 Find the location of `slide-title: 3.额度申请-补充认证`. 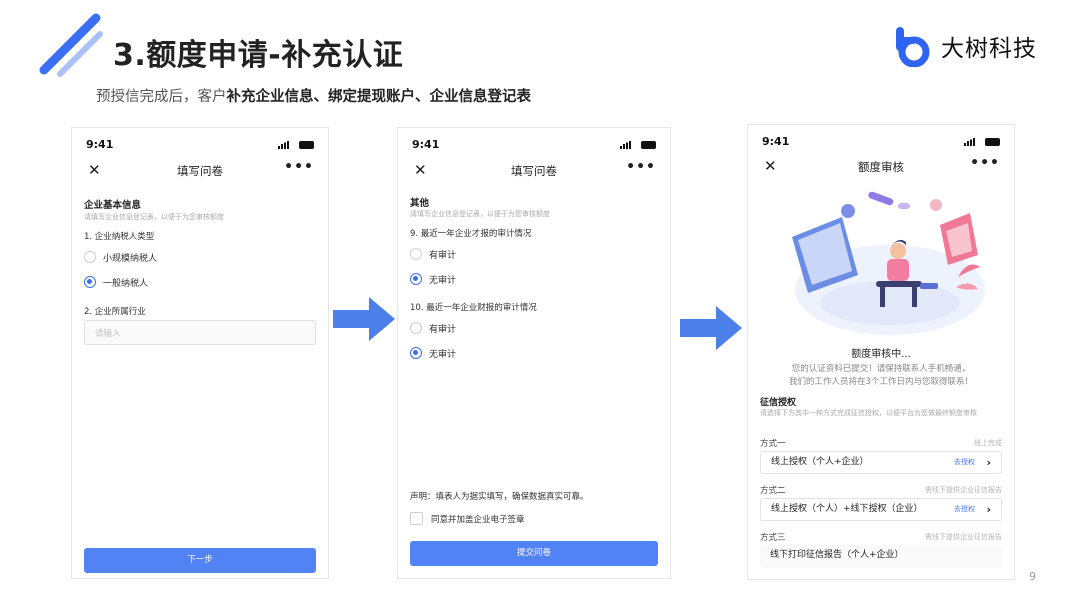

slide-title: 3.额度申请-补充认证 is located at coordinates (258, 55).